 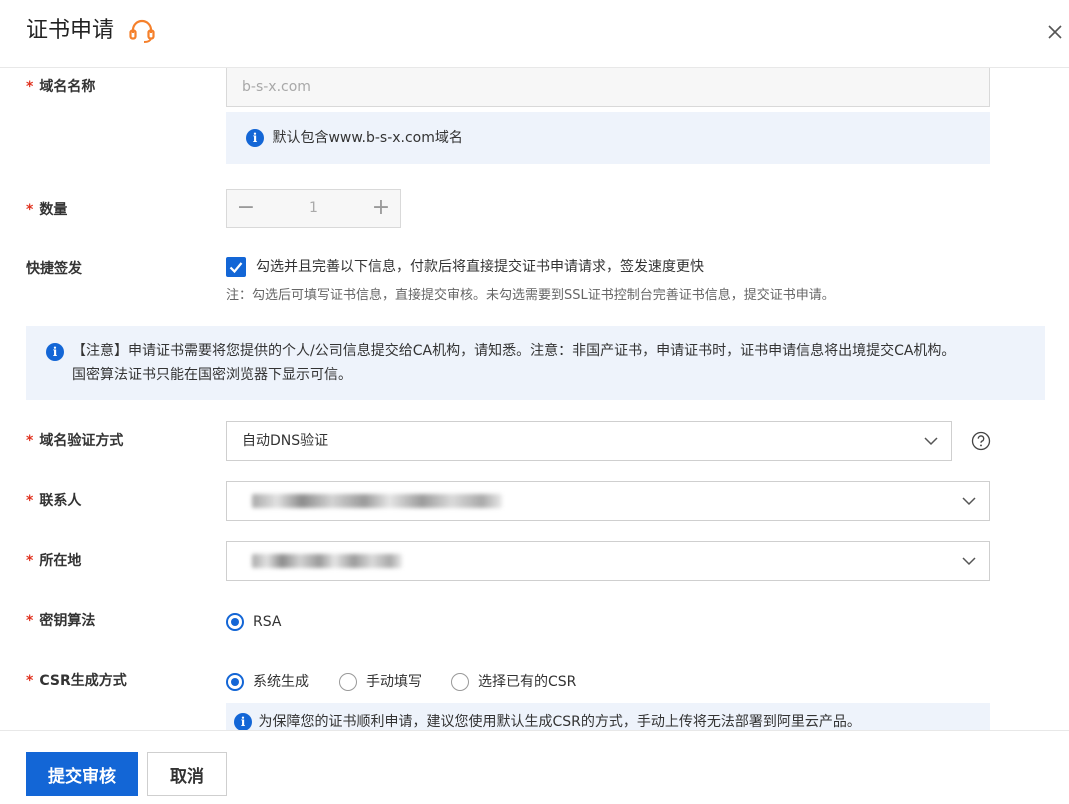 What do you see at coordinates (82, 774) in the screenshot?
I see `submit-button: 提交审核` at bounding box center [82, 774].